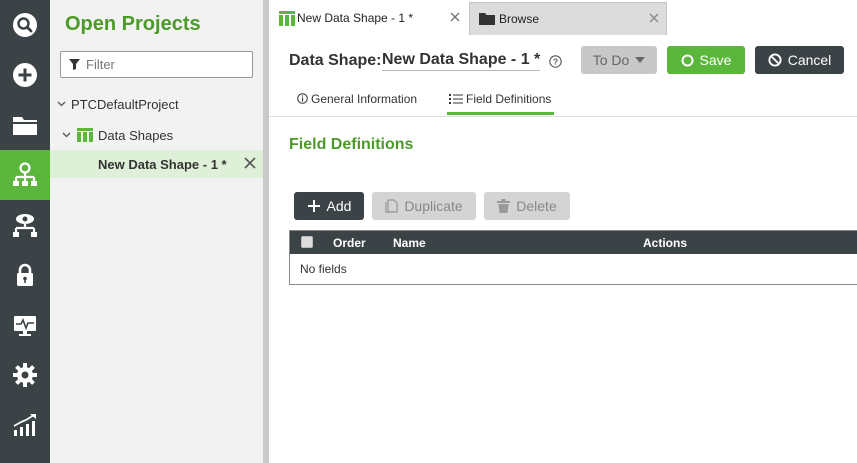 The height and width of the screenshot is (463, 857). I want to click on tree-item-label: New Data Shape - 1 *, so click(162, 164).